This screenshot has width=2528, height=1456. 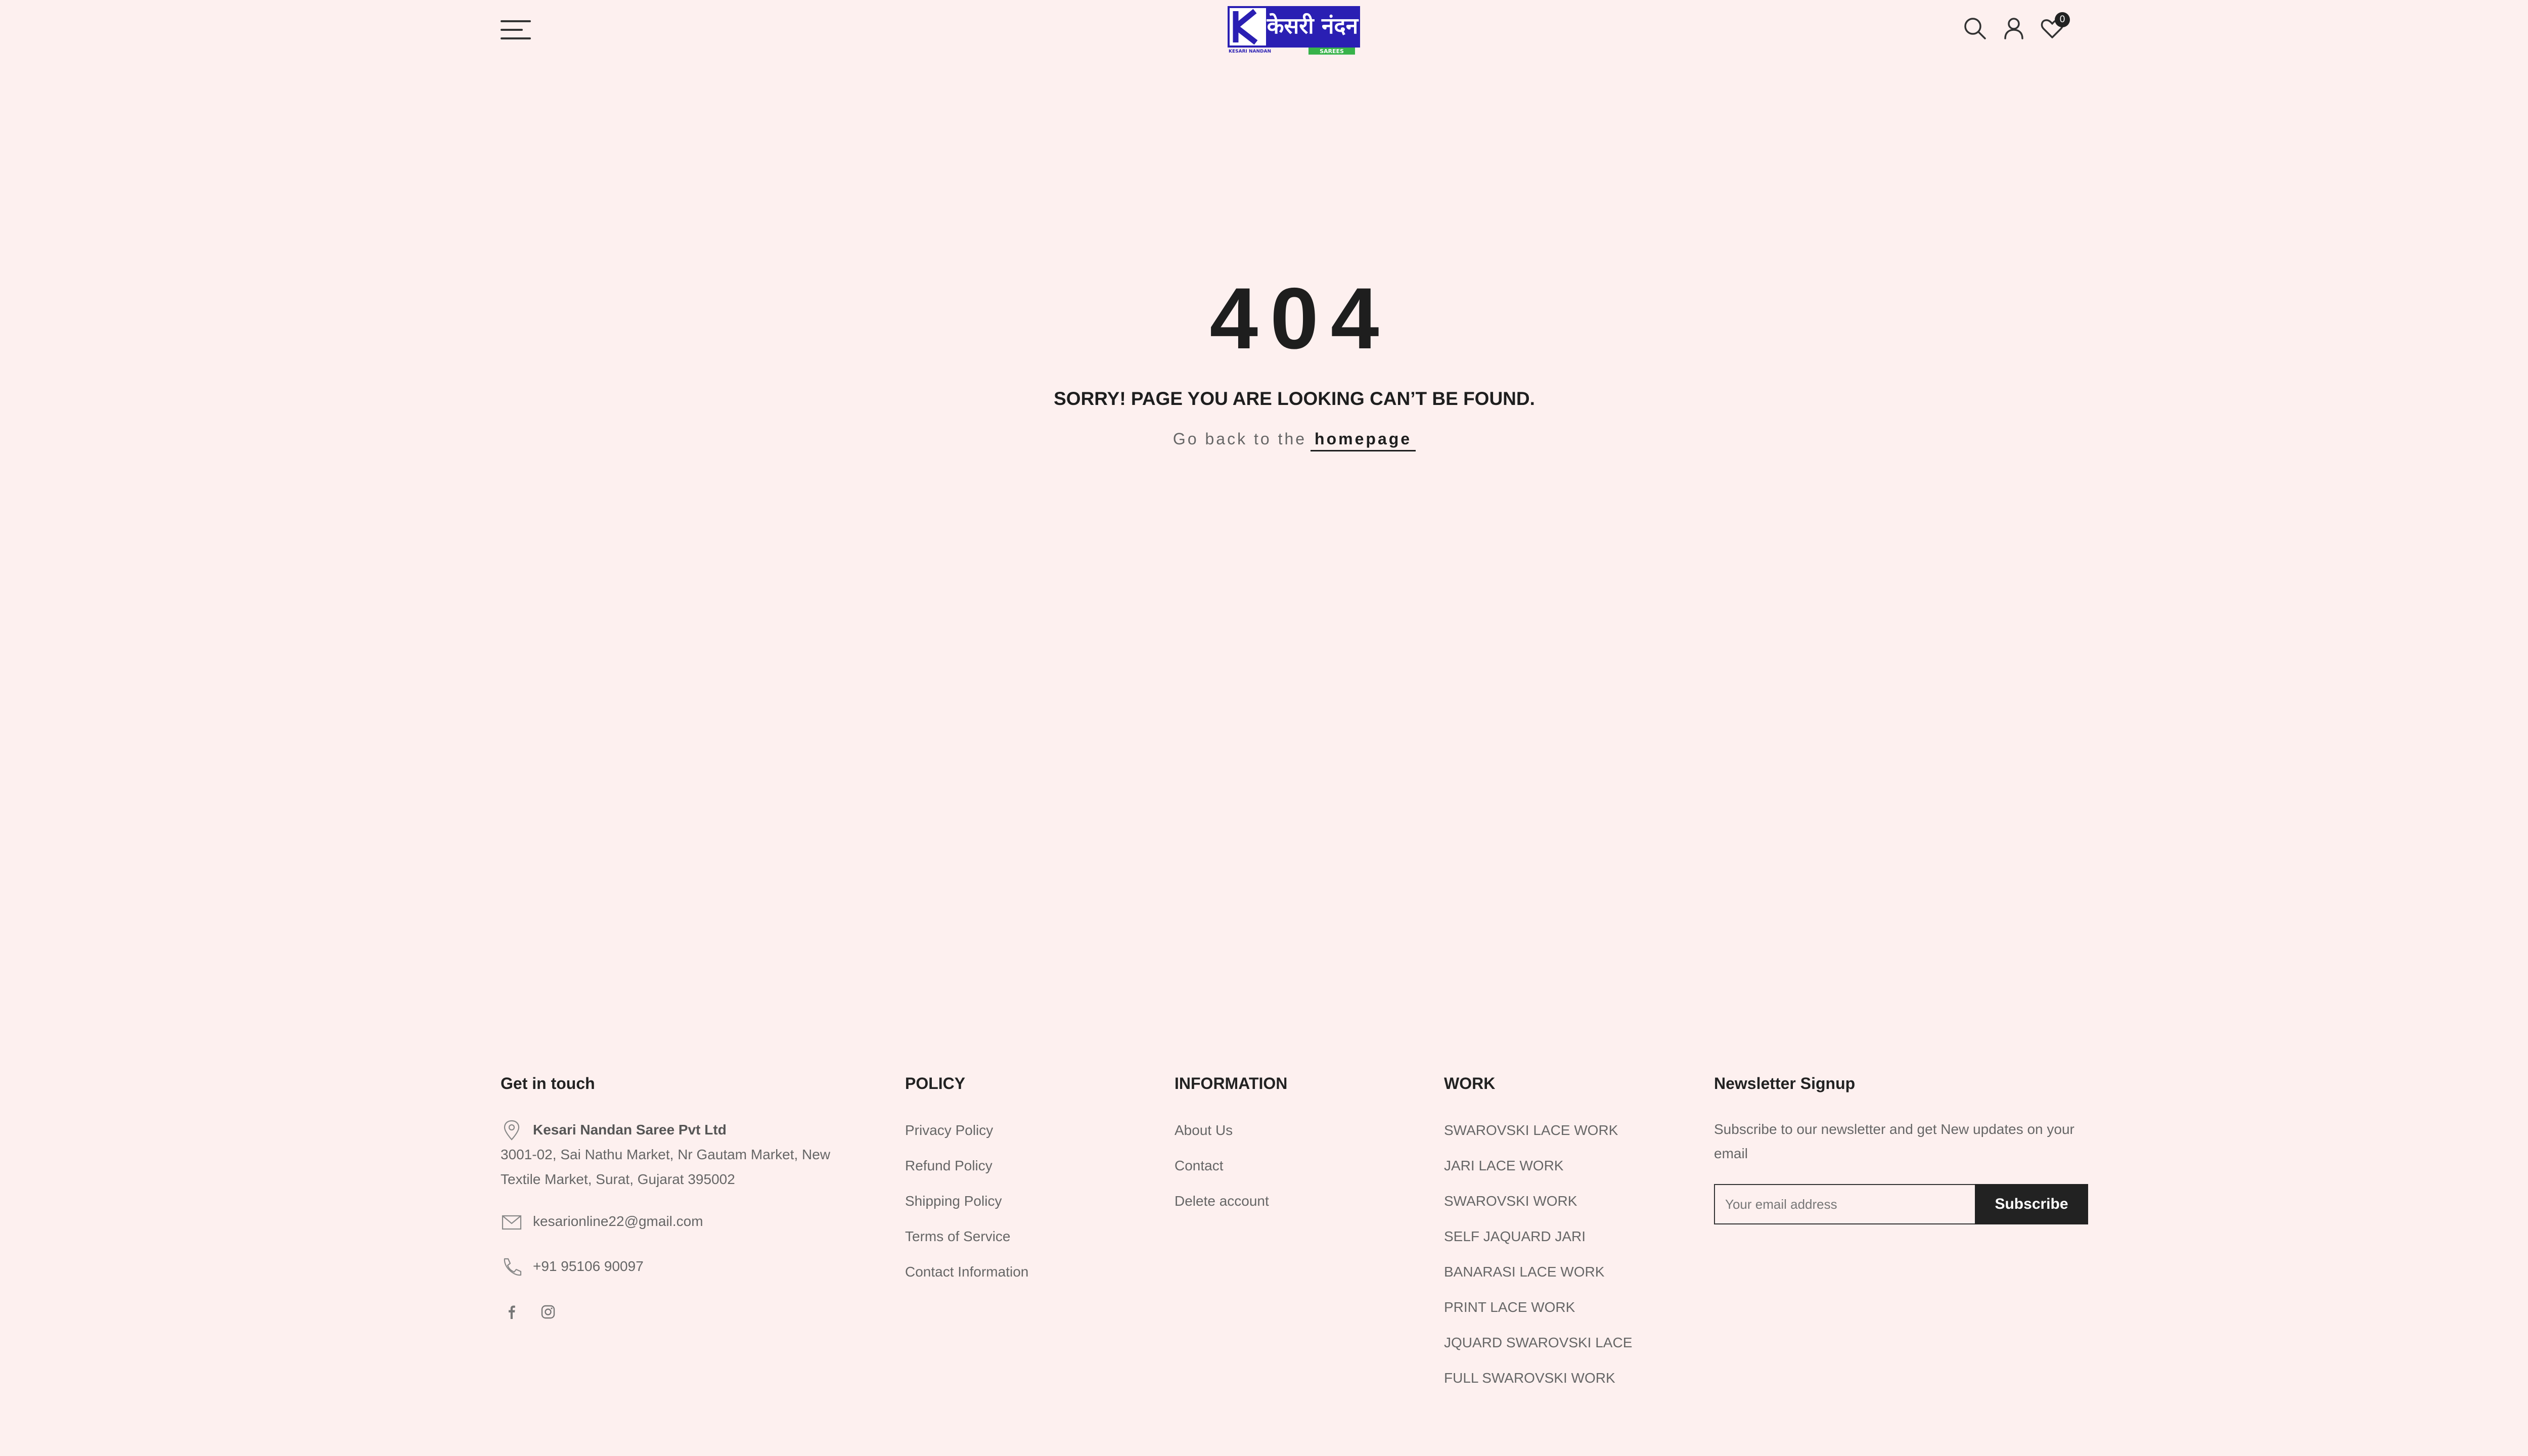 I want to click on site-header: केसरी नंदन KESARI NANDAN SAREES 0, so click(x=1264, y=33).